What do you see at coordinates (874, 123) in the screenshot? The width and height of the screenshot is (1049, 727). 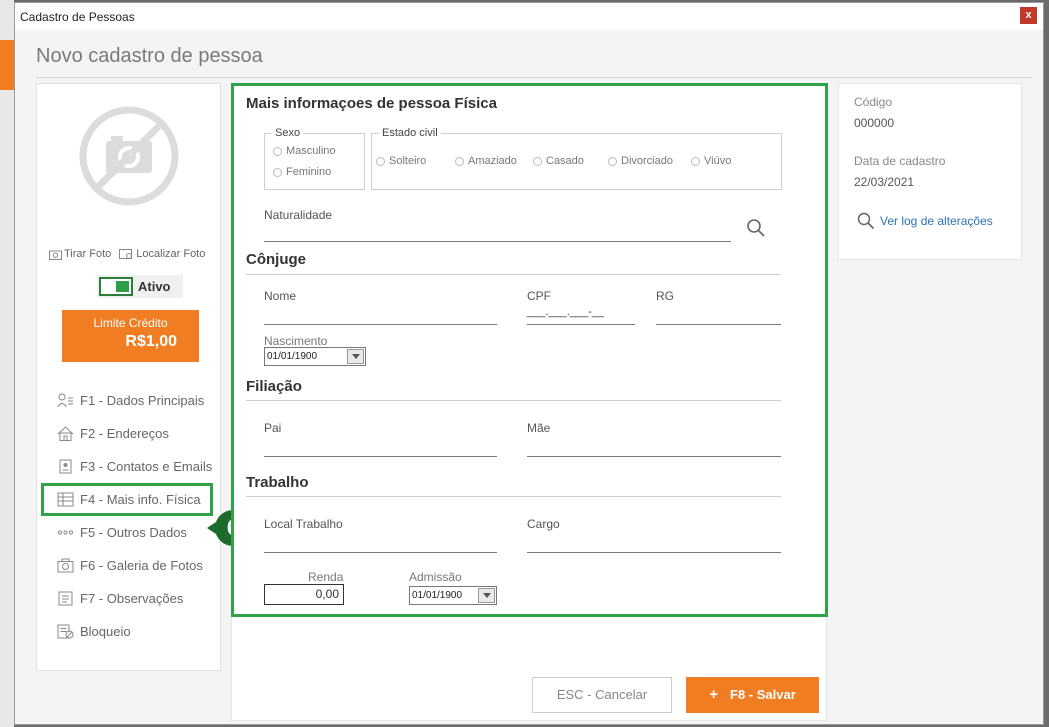 I see `codigo-value: 000000` at bounding box center [874, 123].